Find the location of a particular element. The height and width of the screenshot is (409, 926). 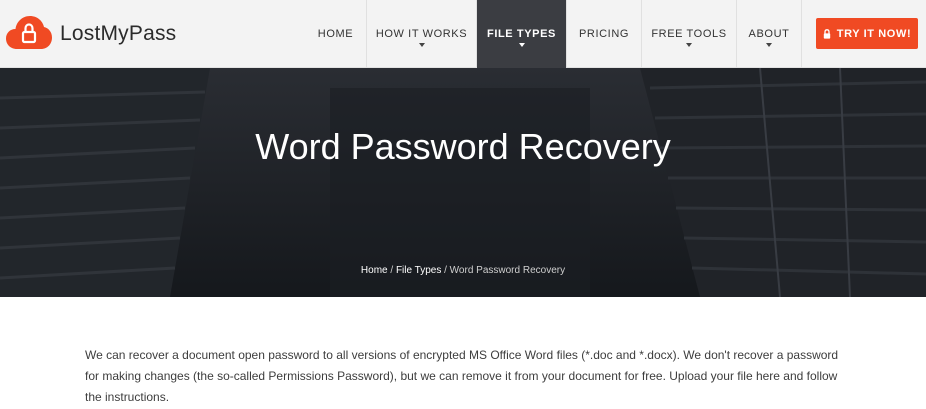

breadcrumb-file-types-link: File Types is located at coordinates (418, 270).